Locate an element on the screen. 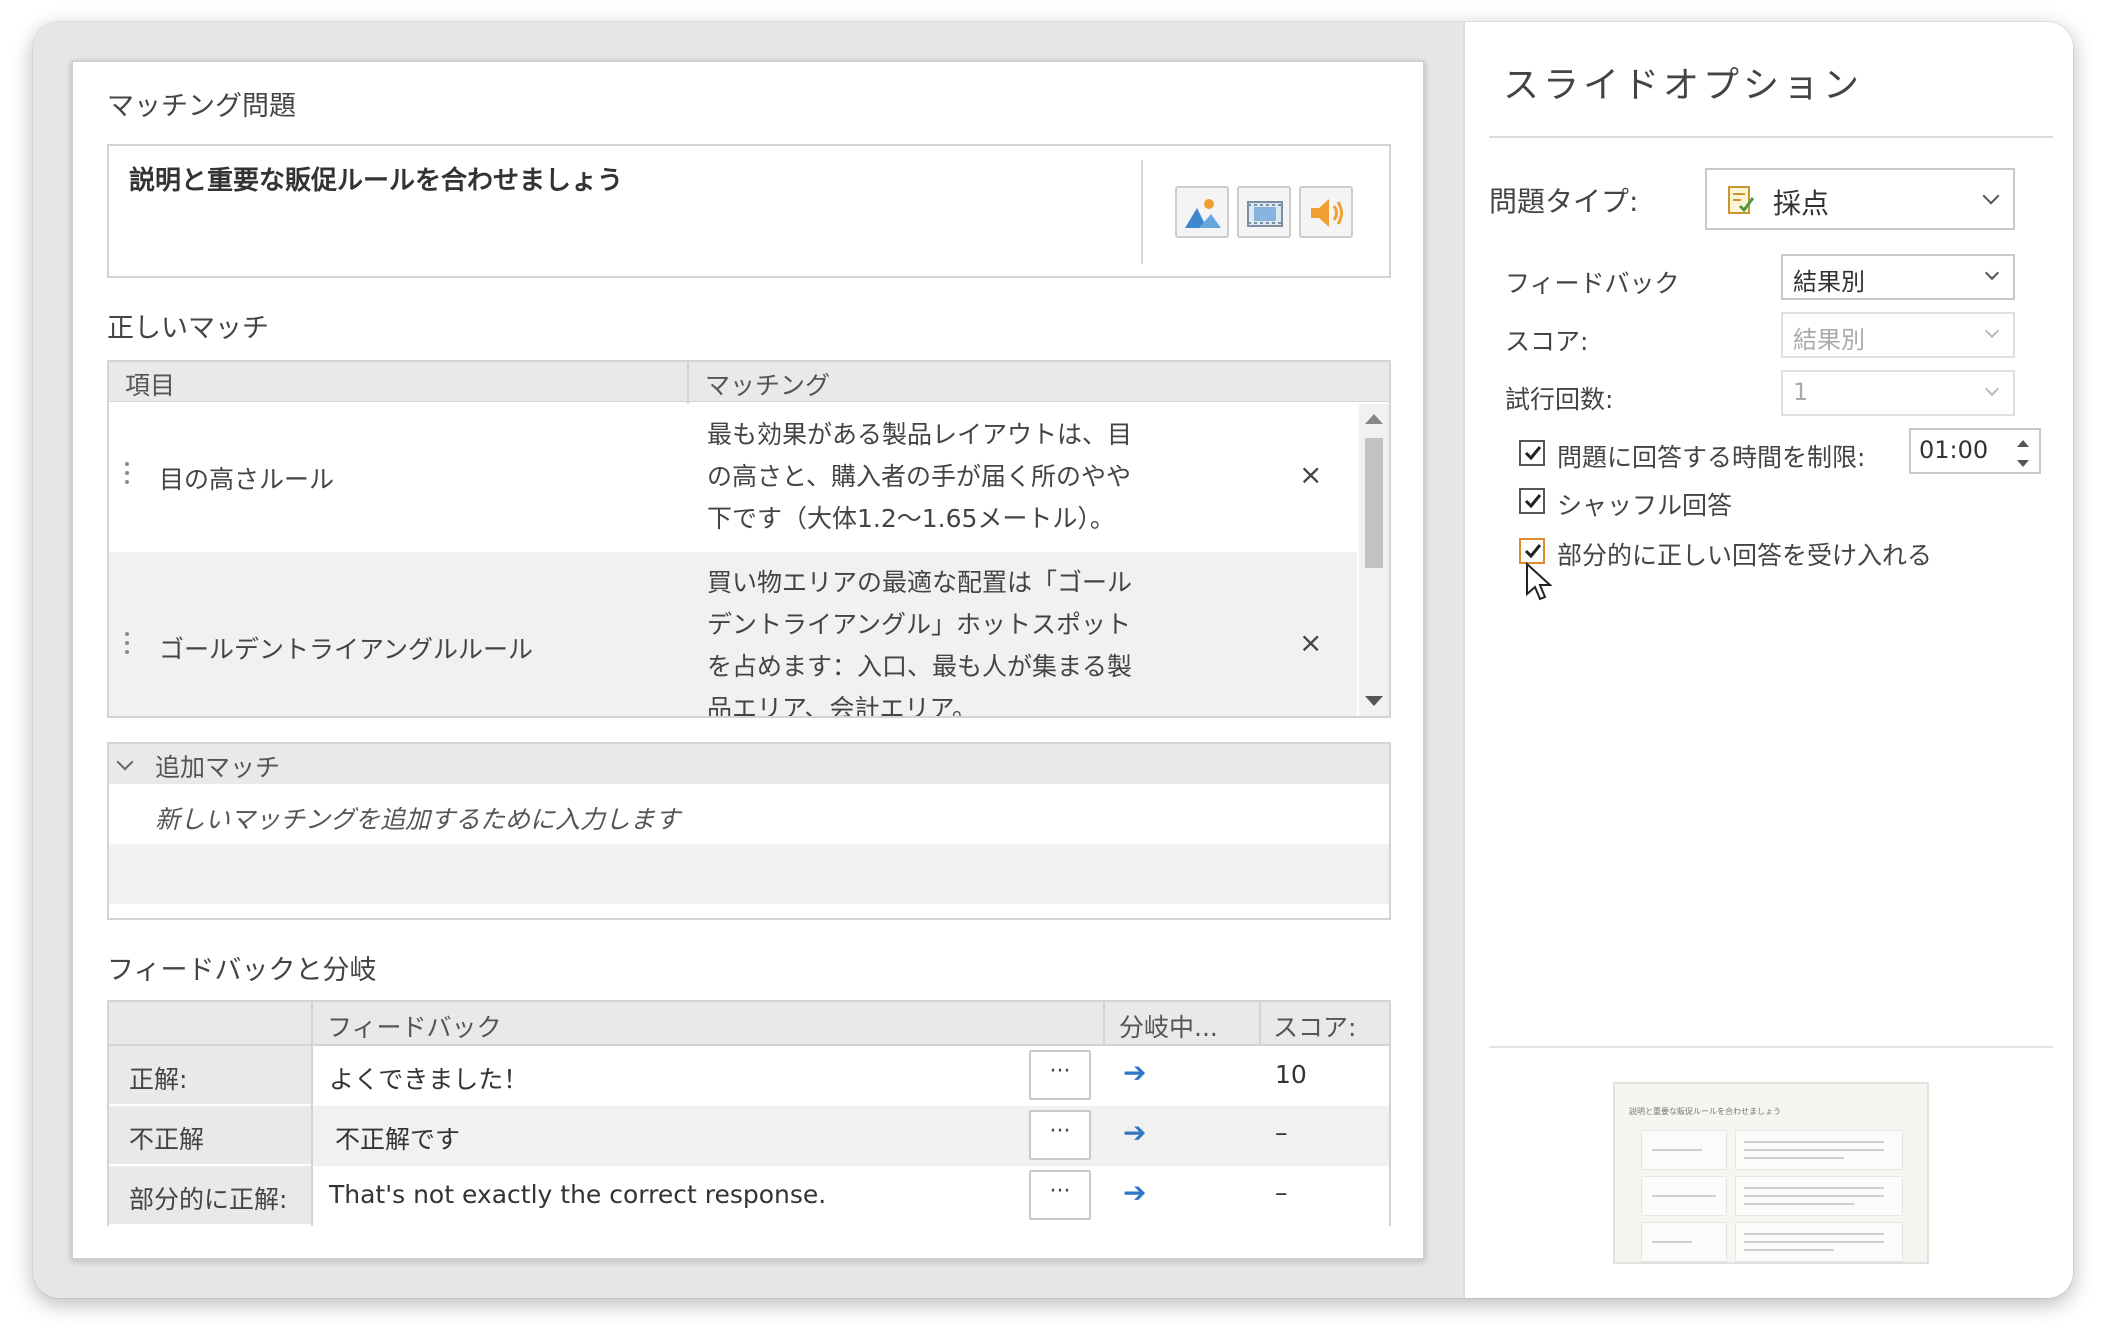 This screenshot has width=2104, height=1338. insert-video-button is located at coordinates (1264, 212).